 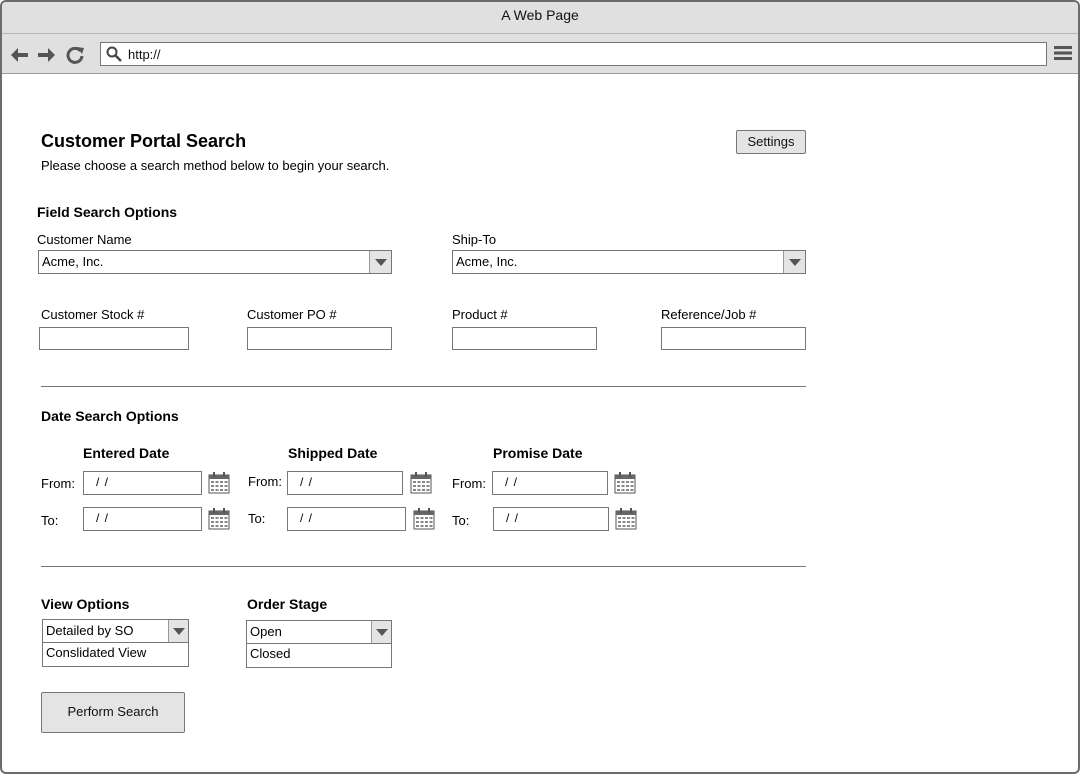 What do you see at coordinates (287, 604) in the screenshot?
I see `order-stage-heading: Order Stage` at bounding box center [287, 604].